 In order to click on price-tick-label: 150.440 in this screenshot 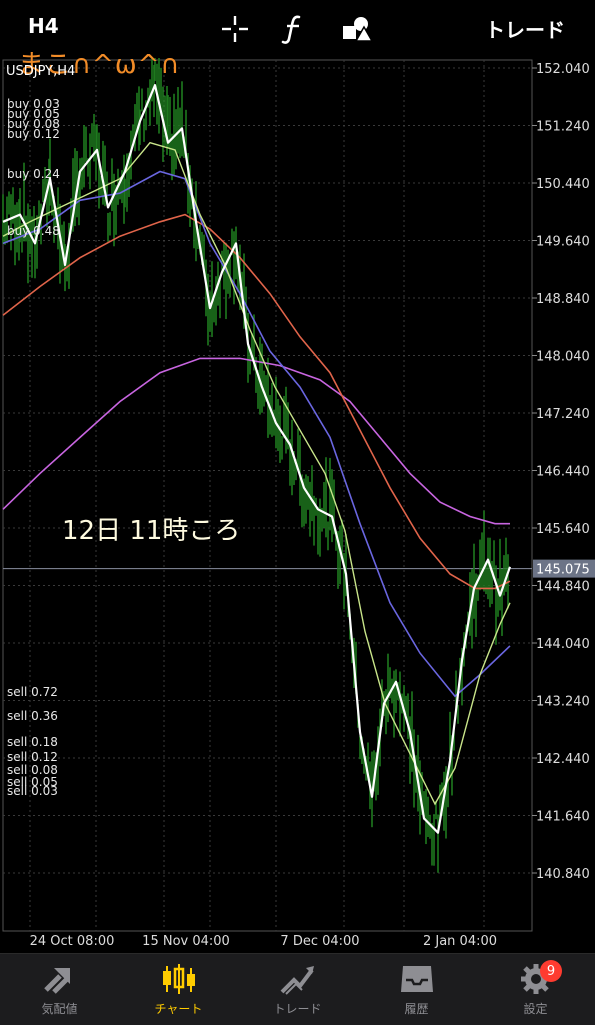, I will do `click(563, 184)`.